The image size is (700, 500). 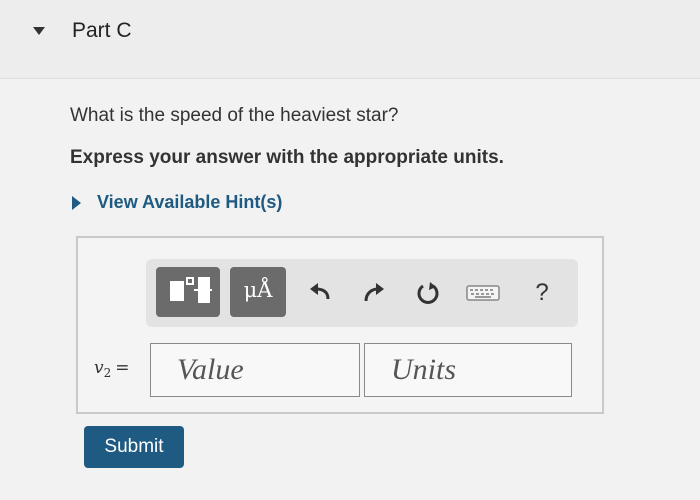 What do you see at coordinates (483, 293) in the screenshot?
I see `keyboard-icon` at bounding box center [483, 293].